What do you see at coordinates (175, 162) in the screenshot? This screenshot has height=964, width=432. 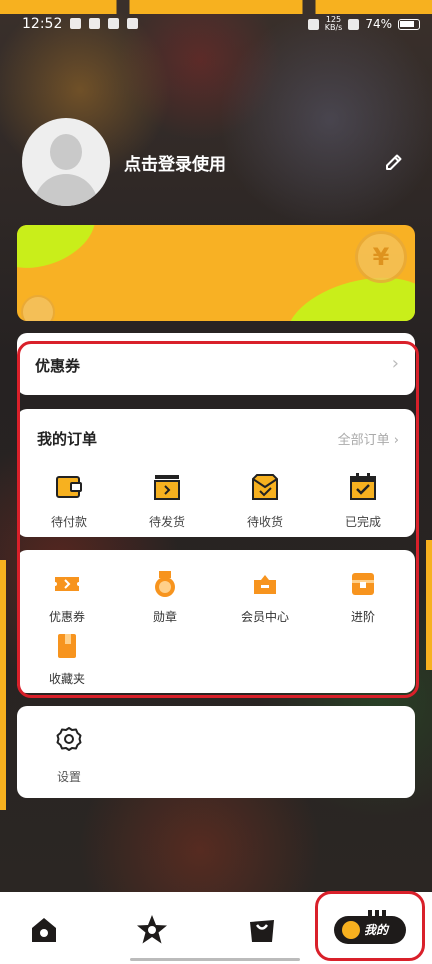 I see `login-prompt: 点击登录使用` at bounding box center [175, 162].